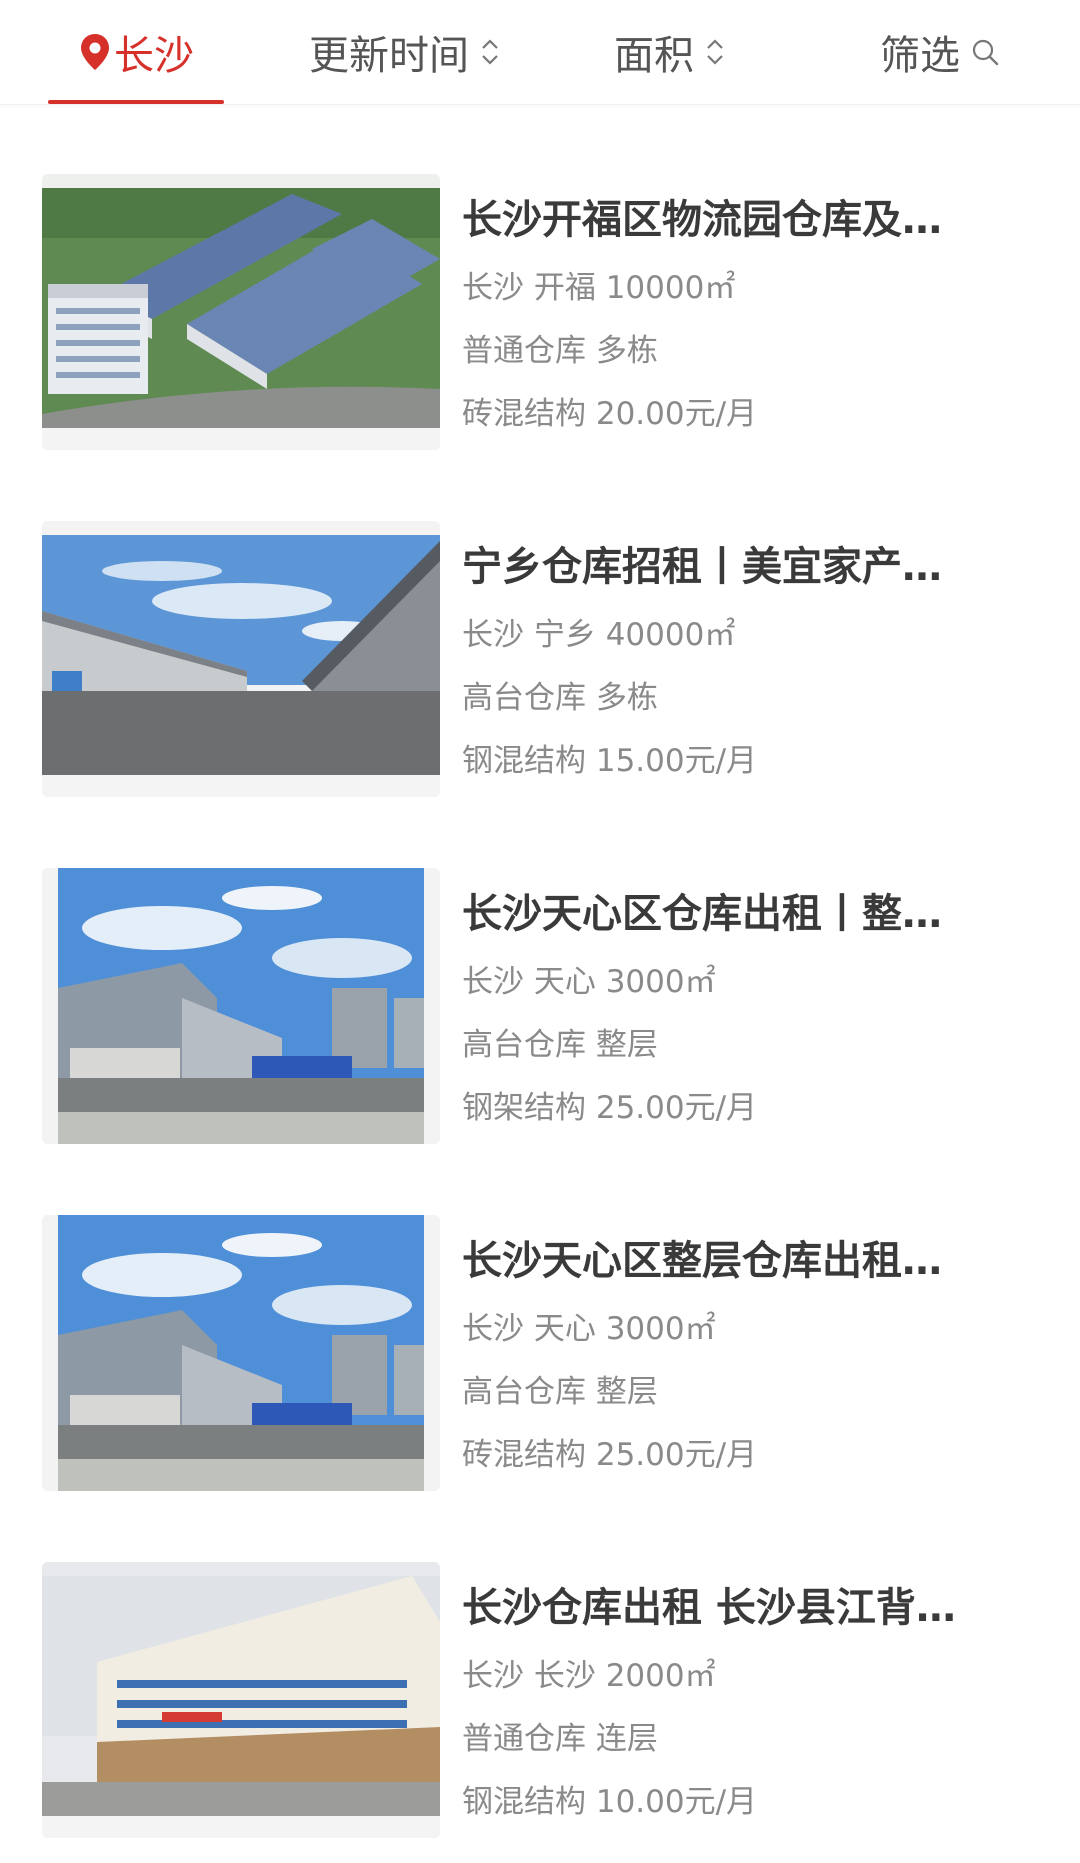 This screenshot has height=1863, width=1080. What do you see at coordinates (560, 1739) in the screenshot?
I see `listing-warehouse-type: 普通仓库 连层` at bounding box center [560, 1739].